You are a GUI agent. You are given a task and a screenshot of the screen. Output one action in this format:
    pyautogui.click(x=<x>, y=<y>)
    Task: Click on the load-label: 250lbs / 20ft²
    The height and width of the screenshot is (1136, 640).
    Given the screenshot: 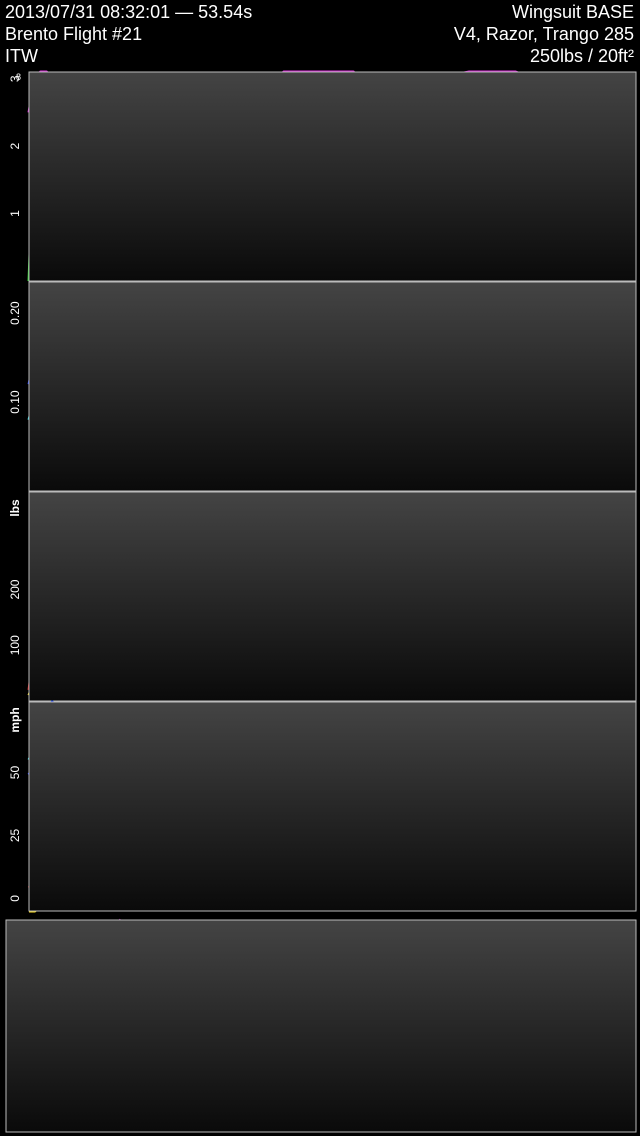 What is the action you would take?
    pyautogui.click(x=581, y=56)
    